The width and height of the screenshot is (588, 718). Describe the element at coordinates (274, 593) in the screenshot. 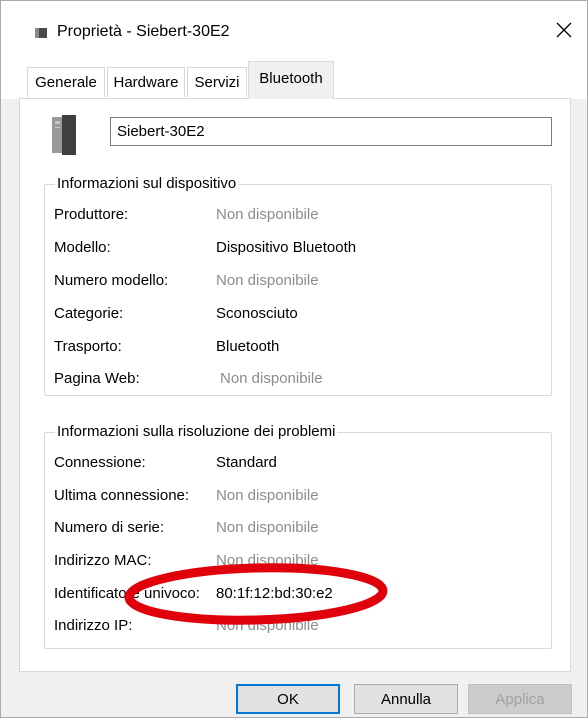

I see `value-identificatore-univoco: 80:1f:12:bd:30:e2` at that location.